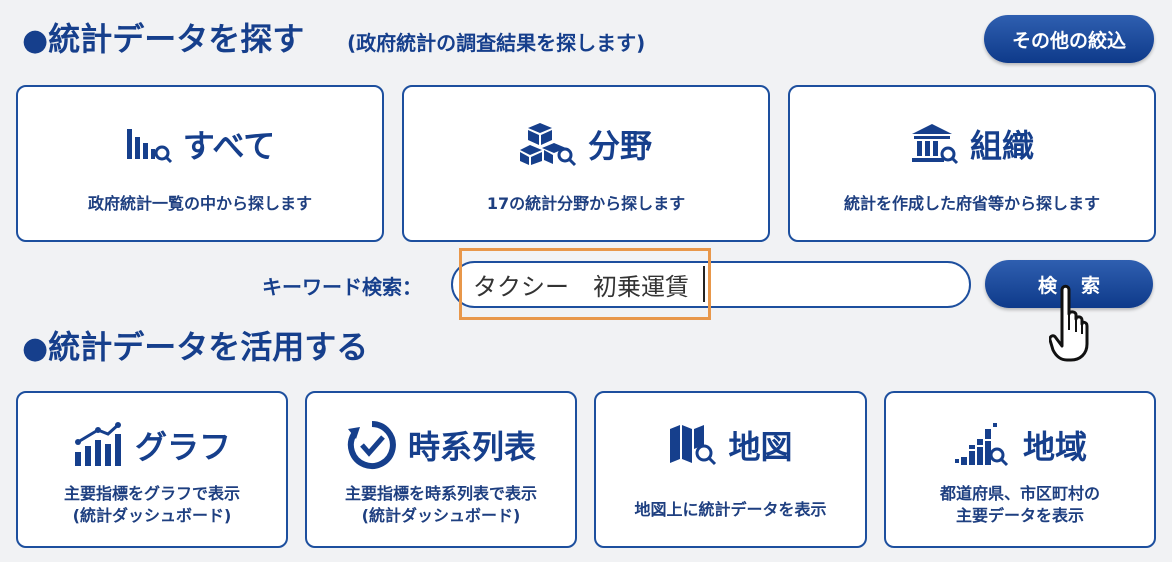 This screenshot has height=562, width=1172. I want to click on category-card-field: 分野 17の統計分野から探します, so click(586, 163).